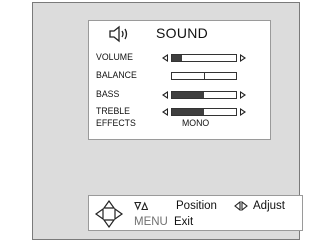  What do you see at coordinates (108, 94) in the screenshot?
I see `bass-label: BASS` at bounding box center [108, 94].